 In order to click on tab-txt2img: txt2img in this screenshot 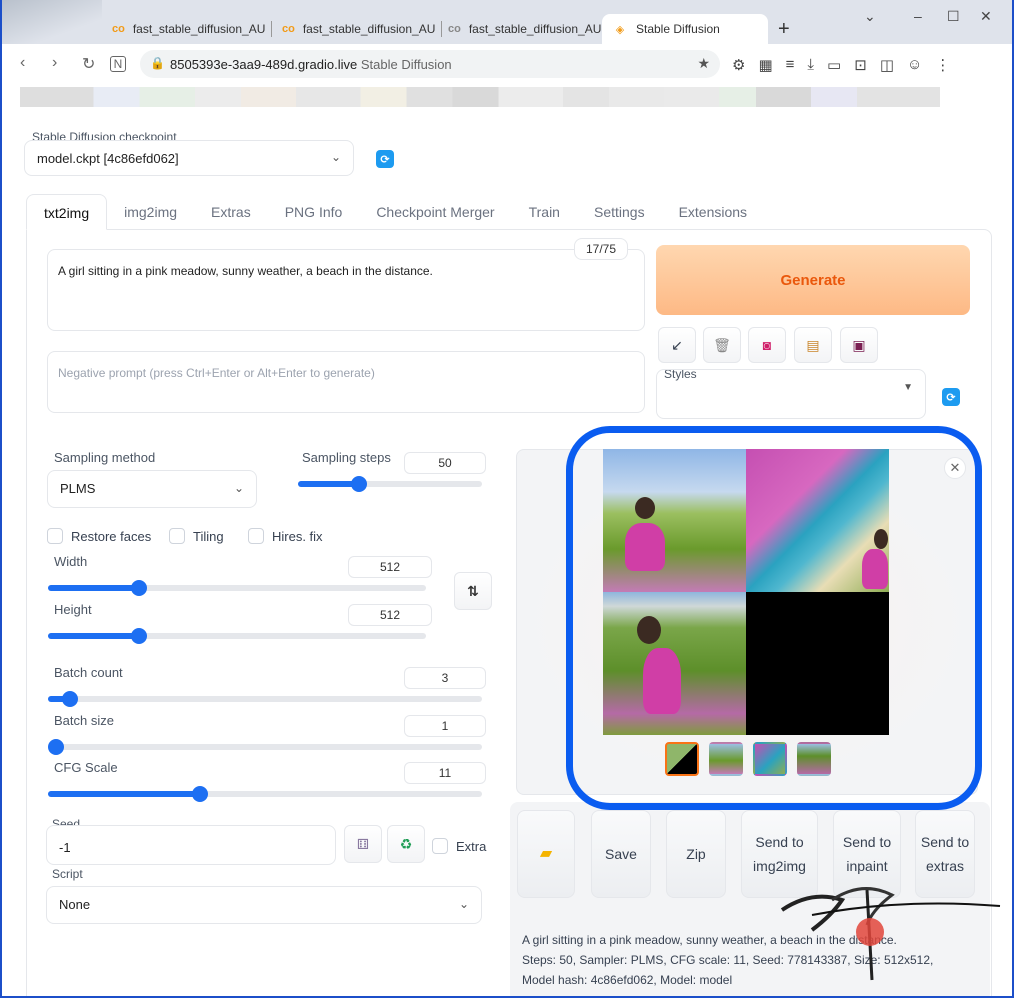, I will do `click(67, 212)`.